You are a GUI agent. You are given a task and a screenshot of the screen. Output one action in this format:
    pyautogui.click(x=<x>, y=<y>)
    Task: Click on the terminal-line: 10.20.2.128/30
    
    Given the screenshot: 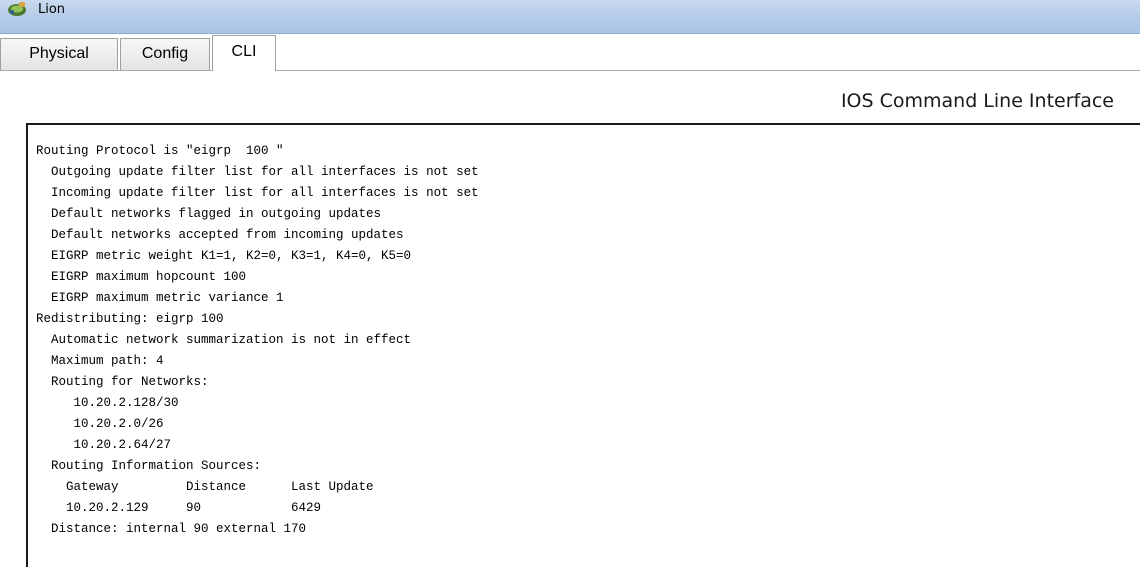 What is the action you would take?
    pyautogui.click(x=107, y=403)
    